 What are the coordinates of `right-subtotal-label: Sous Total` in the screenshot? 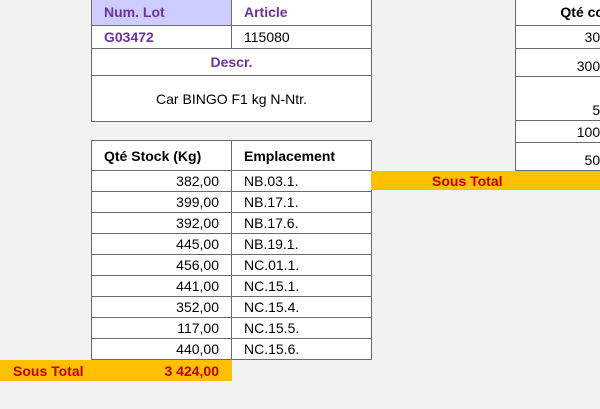 It's located at (443, 180).